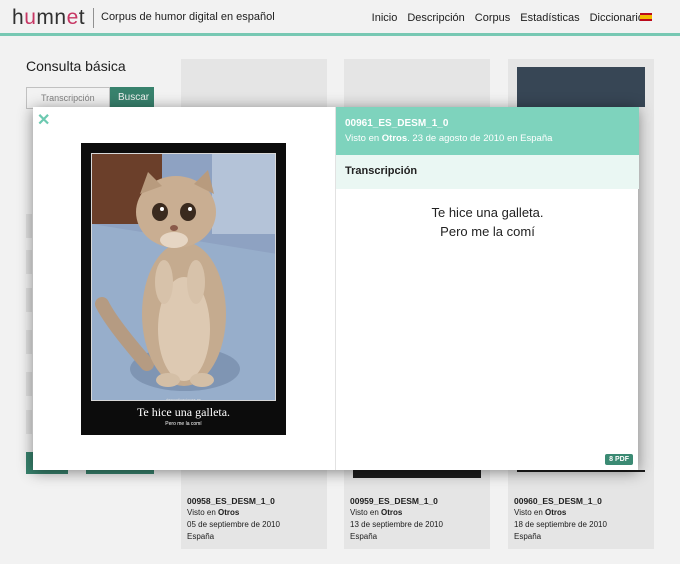 The height and width of the screenshot is (564, 680). I want to click on transcription-line: Te hice una galleta., so click(487, 212).